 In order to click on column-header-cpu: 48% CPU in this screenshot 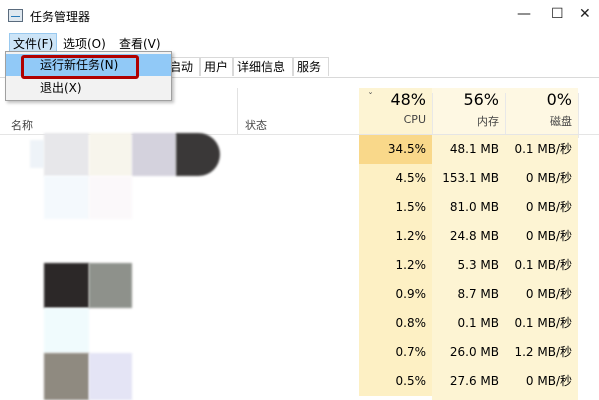, I will do `click(392, 108)`.